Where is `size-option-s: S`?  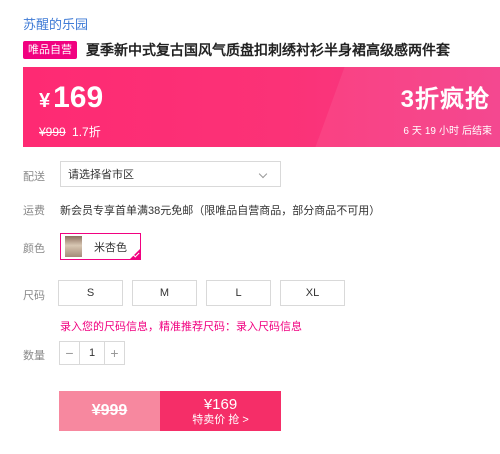 size-option-s: S is located at coordinates (90, 293).